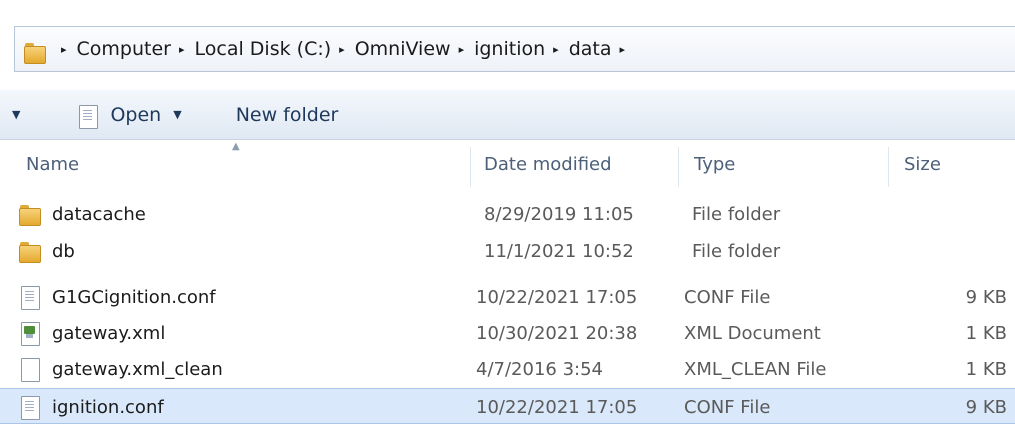 This screenshot has width=1015, height=424. I want to click on file-type: XML_CLEAN File, so click(755, 369).